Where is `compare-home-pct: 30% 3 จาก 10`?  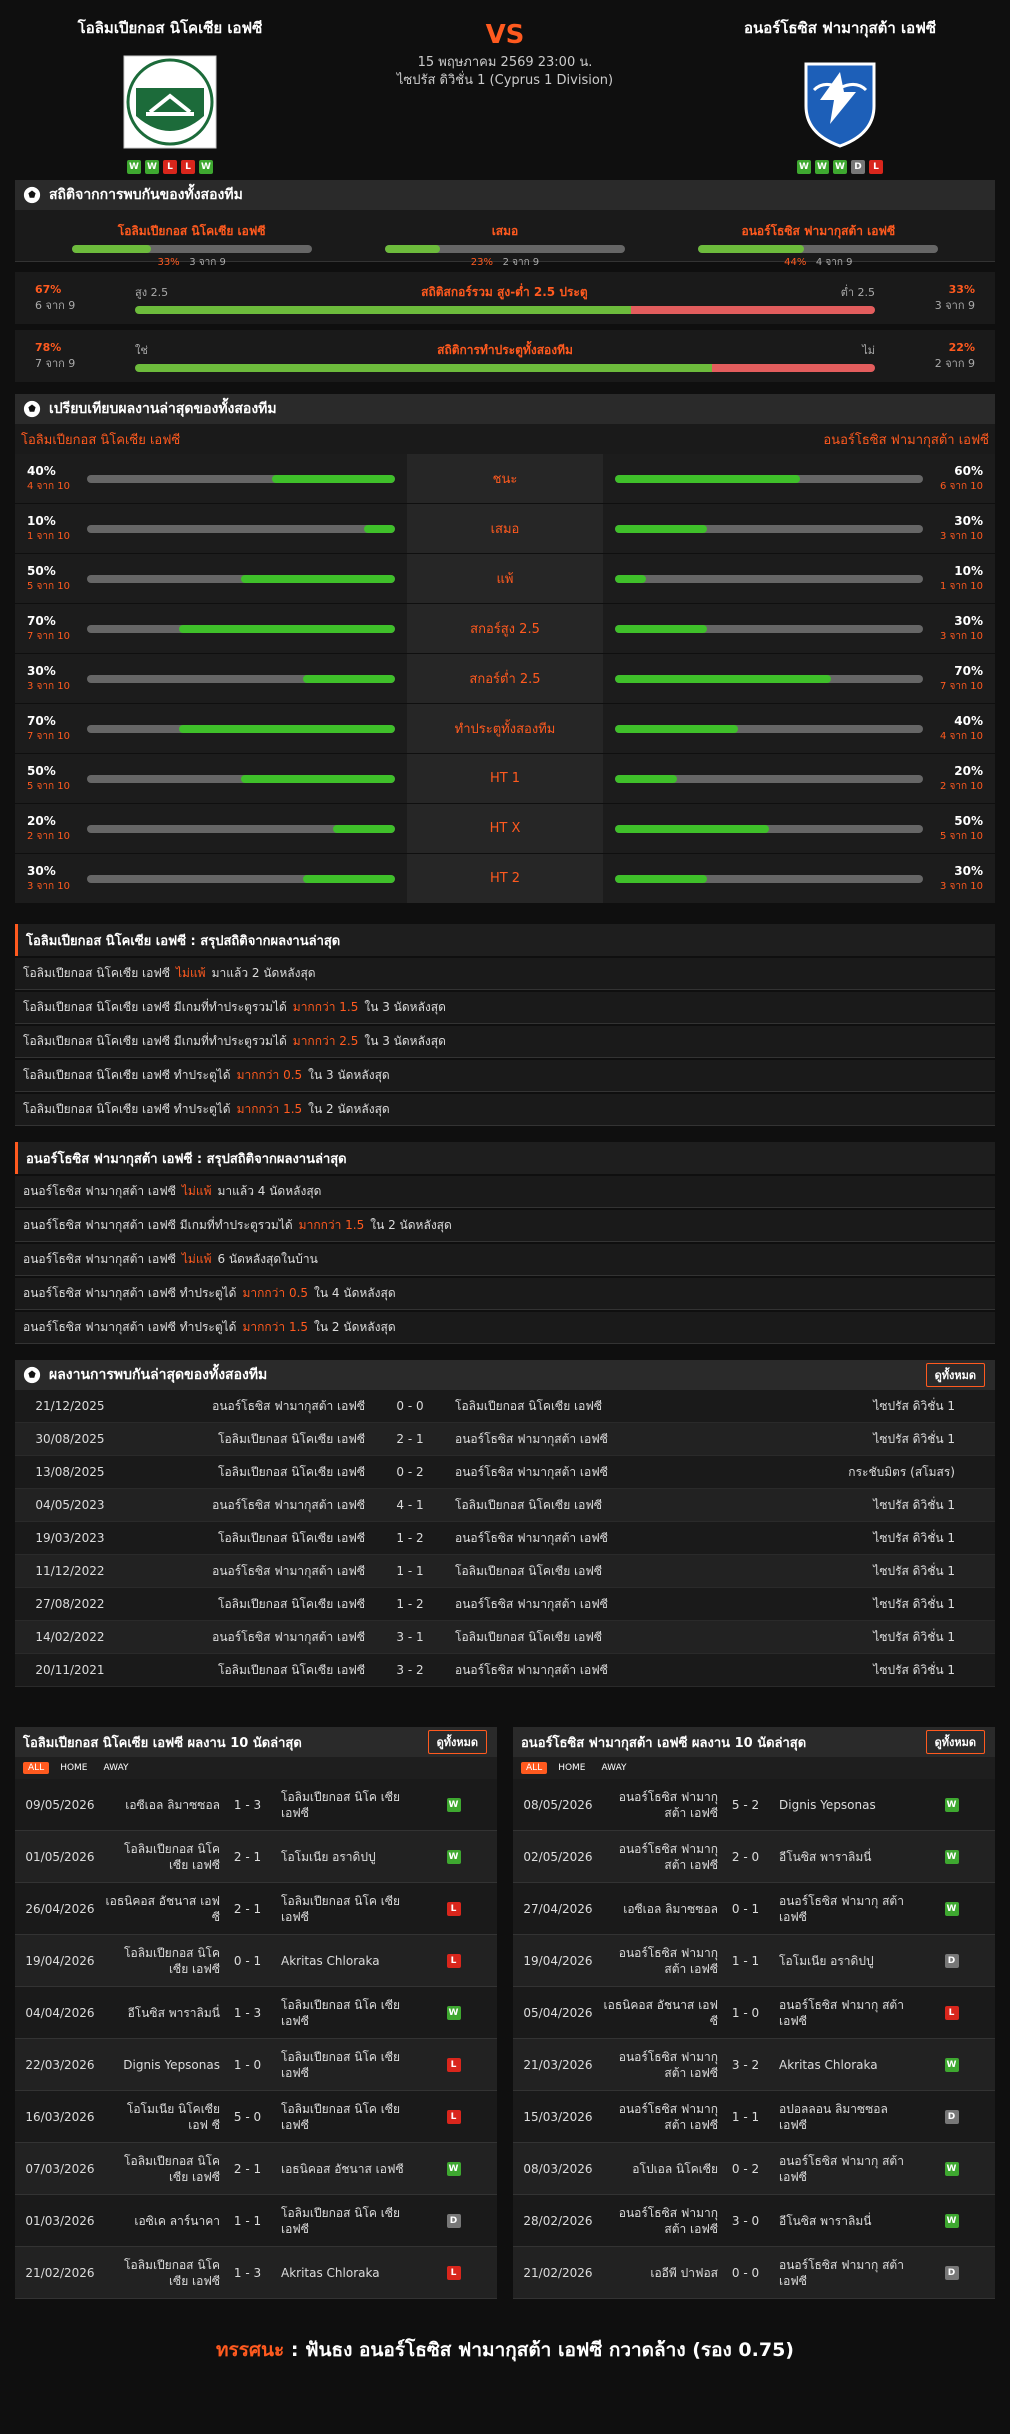 compare-home-pct: 30% 3 จาก 10 is located at coordinates (57, 679).